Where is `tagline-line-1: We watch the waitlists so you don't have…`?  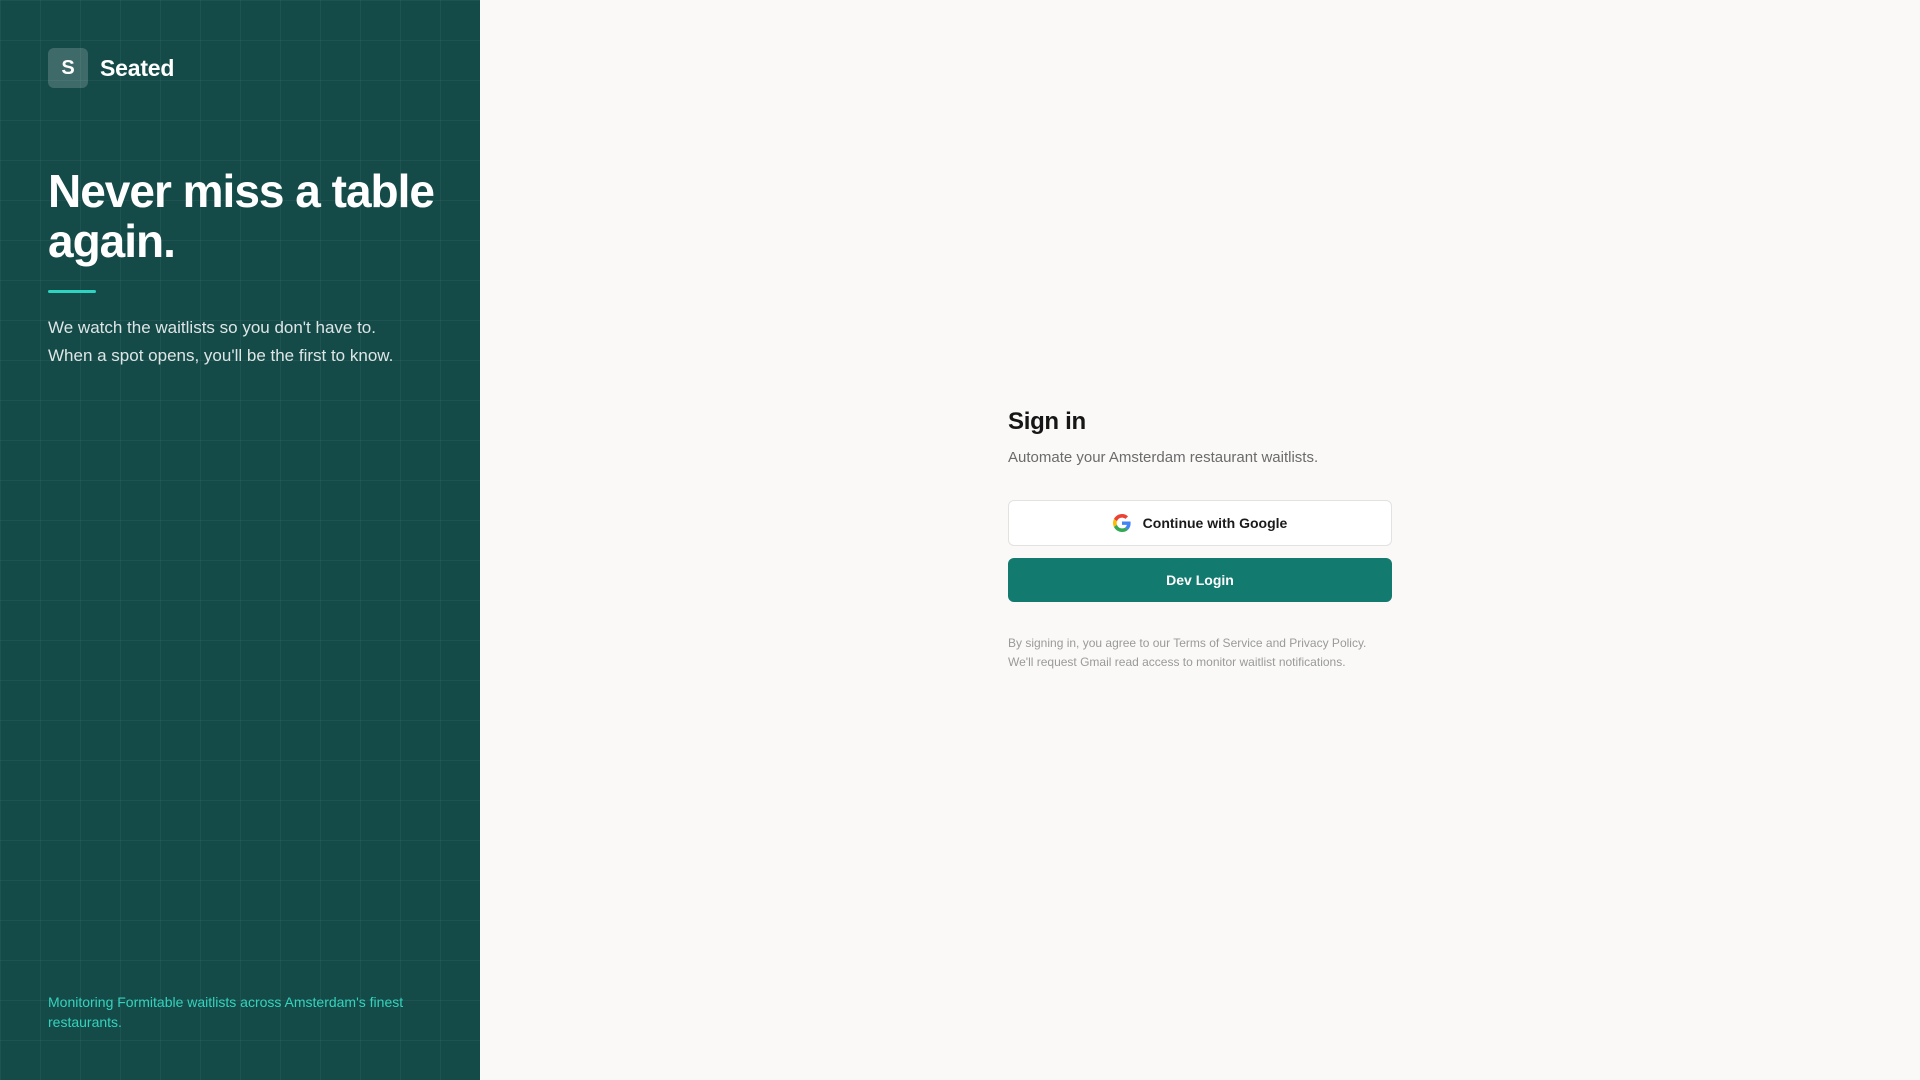
tagline-line-1: We watch the waitlists so you don't have… is located at coordinates (212, 327).